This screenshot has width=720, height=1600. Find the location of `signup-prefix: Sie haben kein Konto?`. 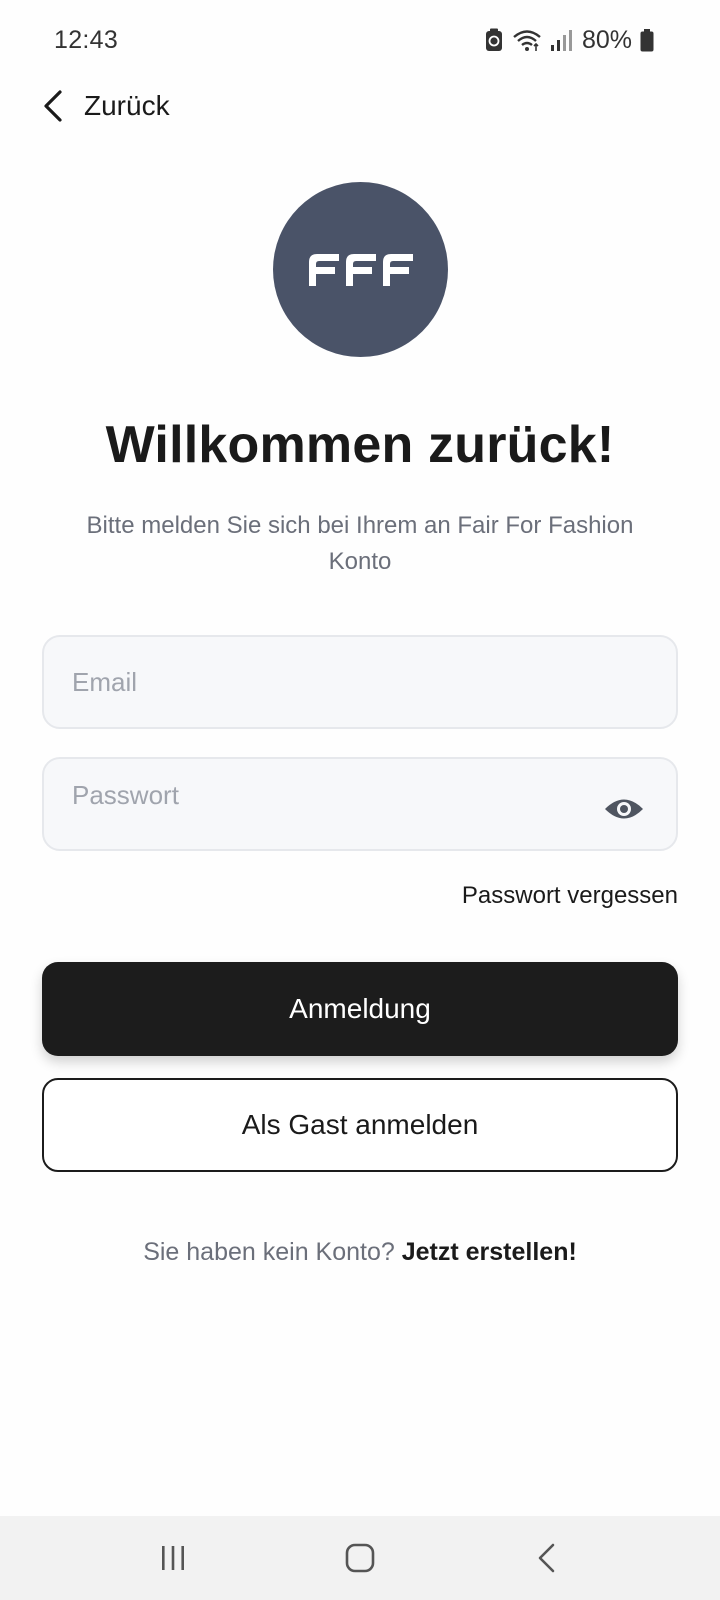

signup-prefix: Sie haben kein Konto? is located at coordinates (269, 1252).